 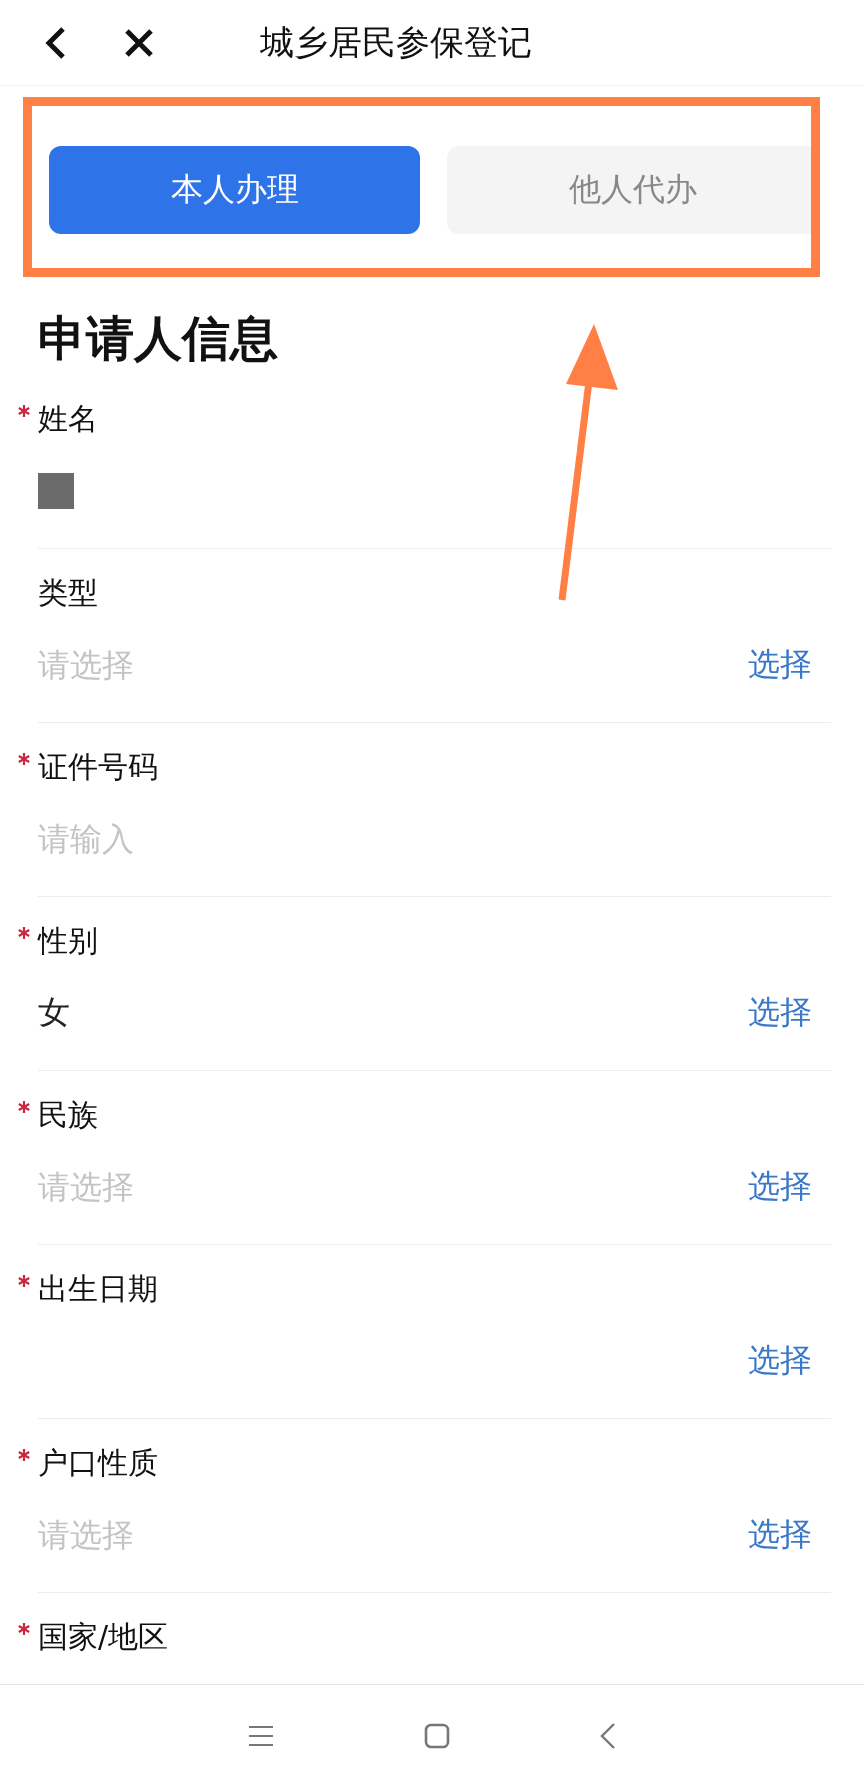 What do you see at coordinates (234, 190) in the screenshot?
I see `tab: 本人办理` at bounding box center [234, 190].